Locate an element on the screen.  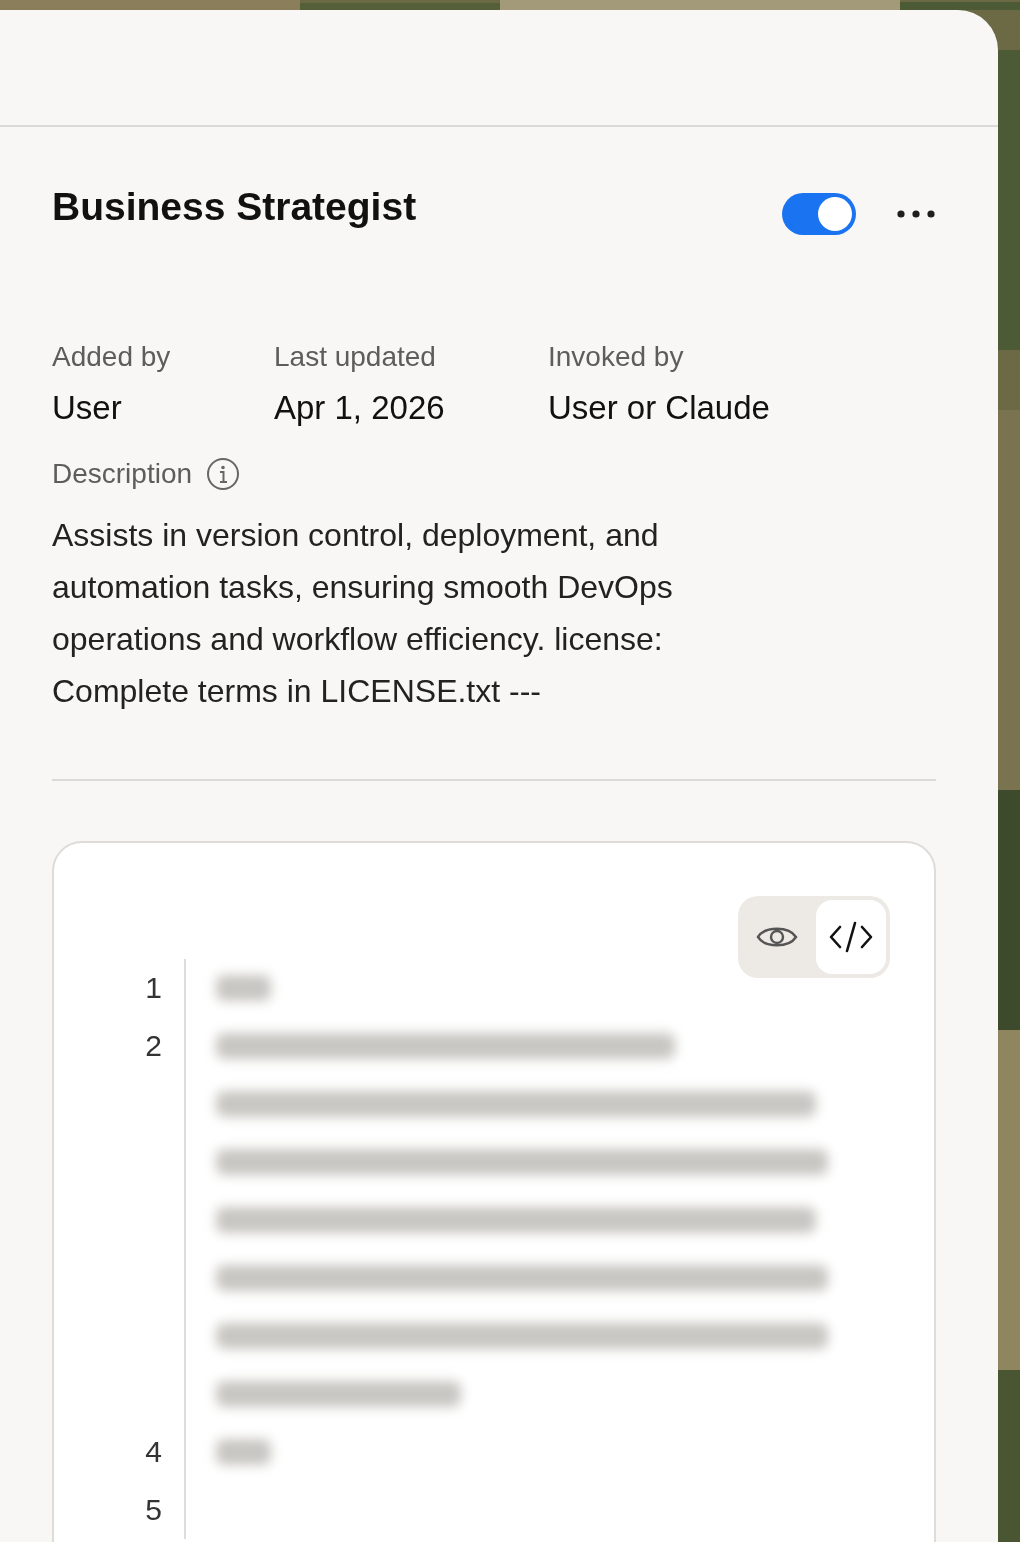
meta-value: Apr 1, 2026 is located at coordinates (360, 408).